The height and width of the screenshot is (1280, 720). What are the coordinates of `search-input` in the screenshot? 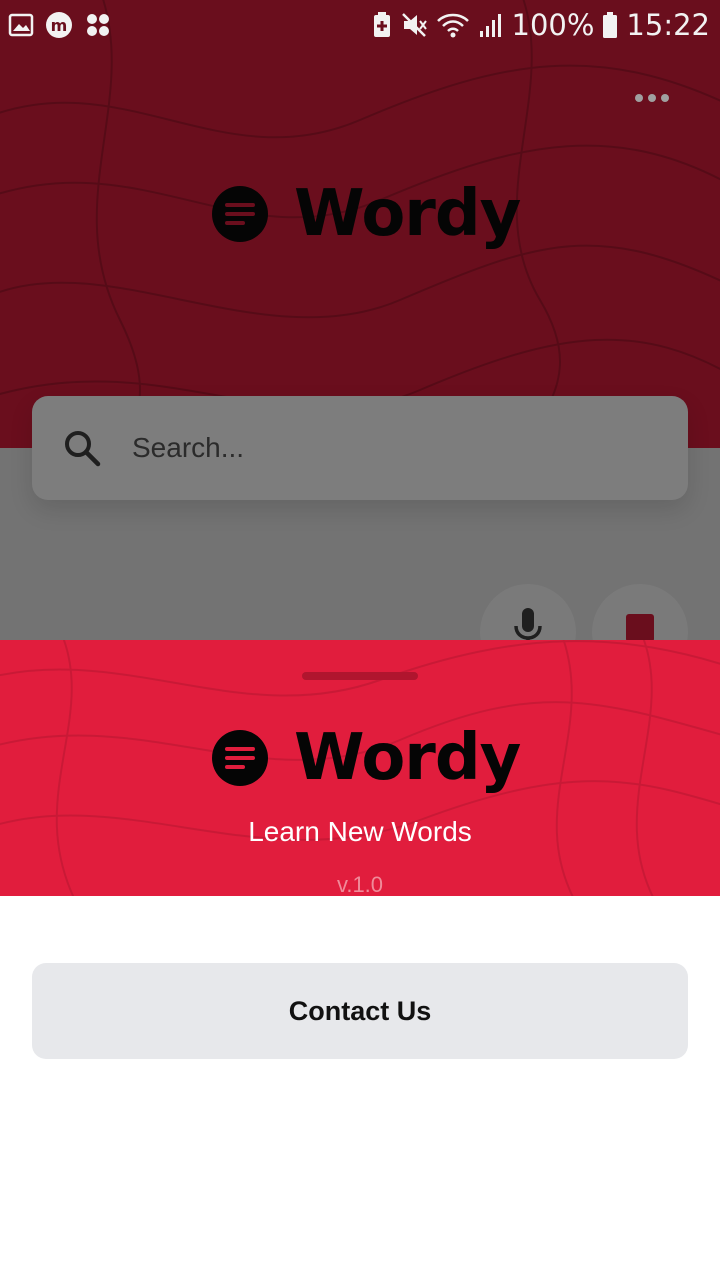 It's located at (372, 448).